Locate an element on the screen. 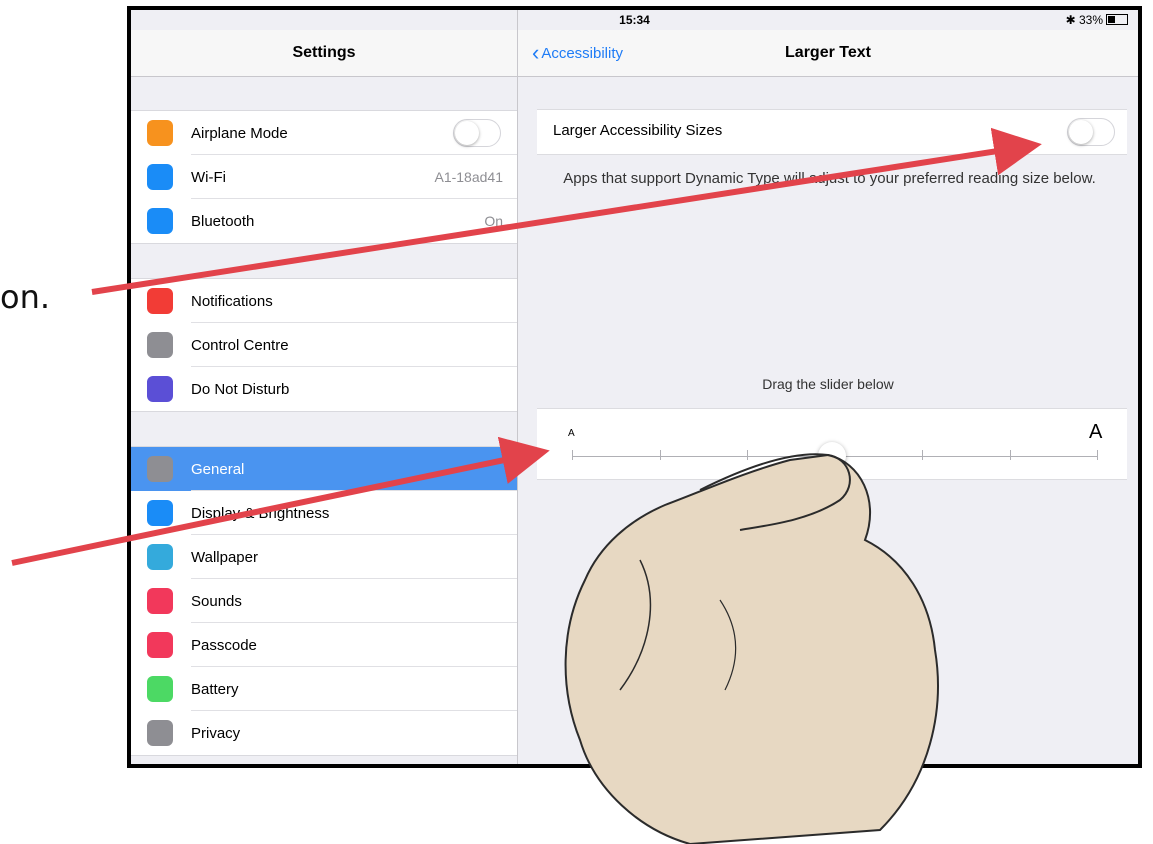  wifi-icon is located at coordinates (160, 177).